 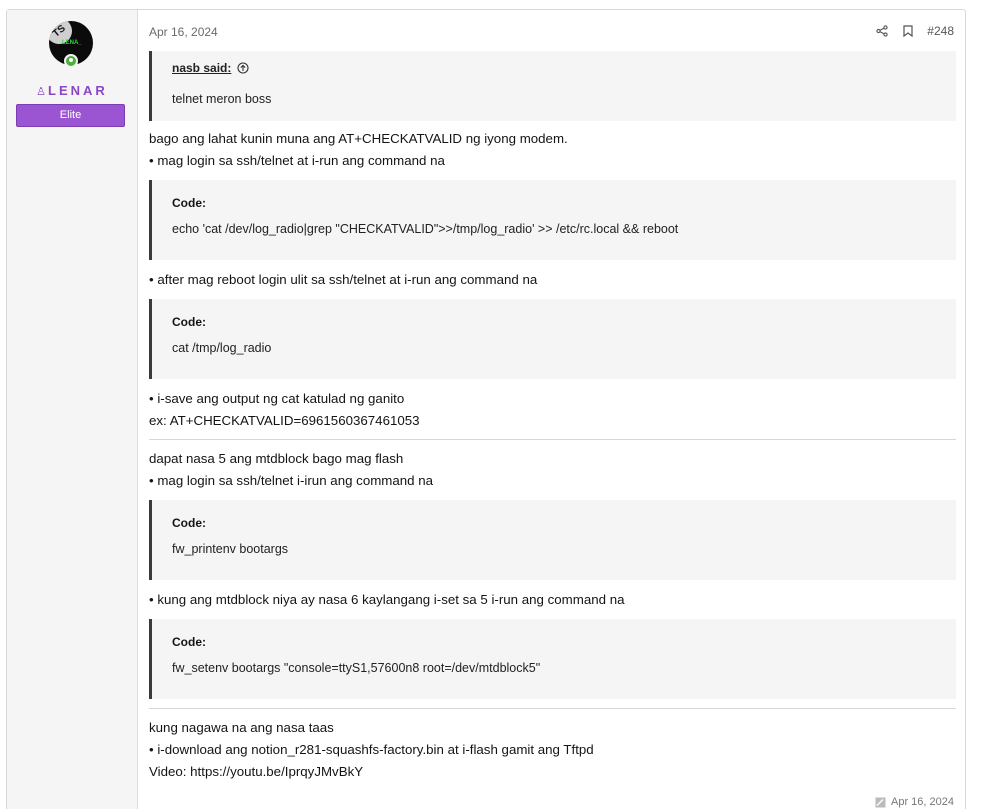 I want to click on bookmark-icon, so click(x=908, y=31).